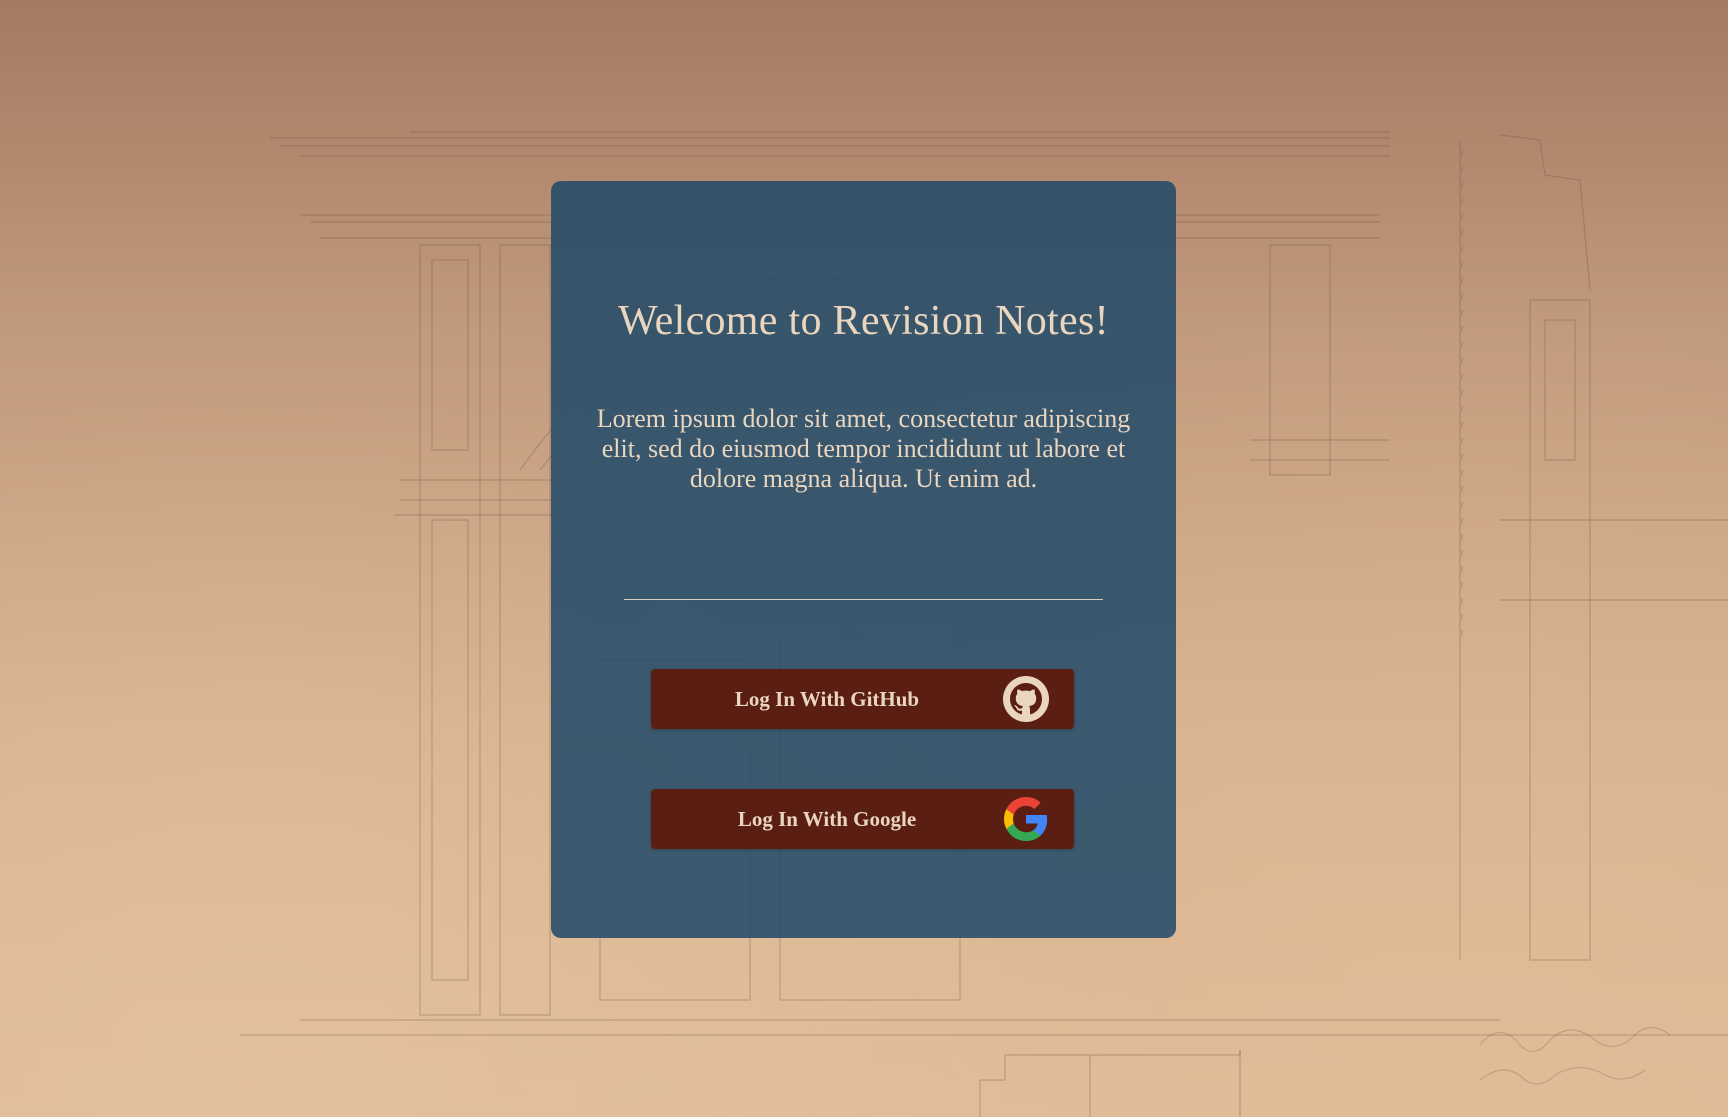 This screenshot has width=1728, height=1117. Describe the element at coordinates (1026, 699) in the screenshot. I see `github-icon` at that location.